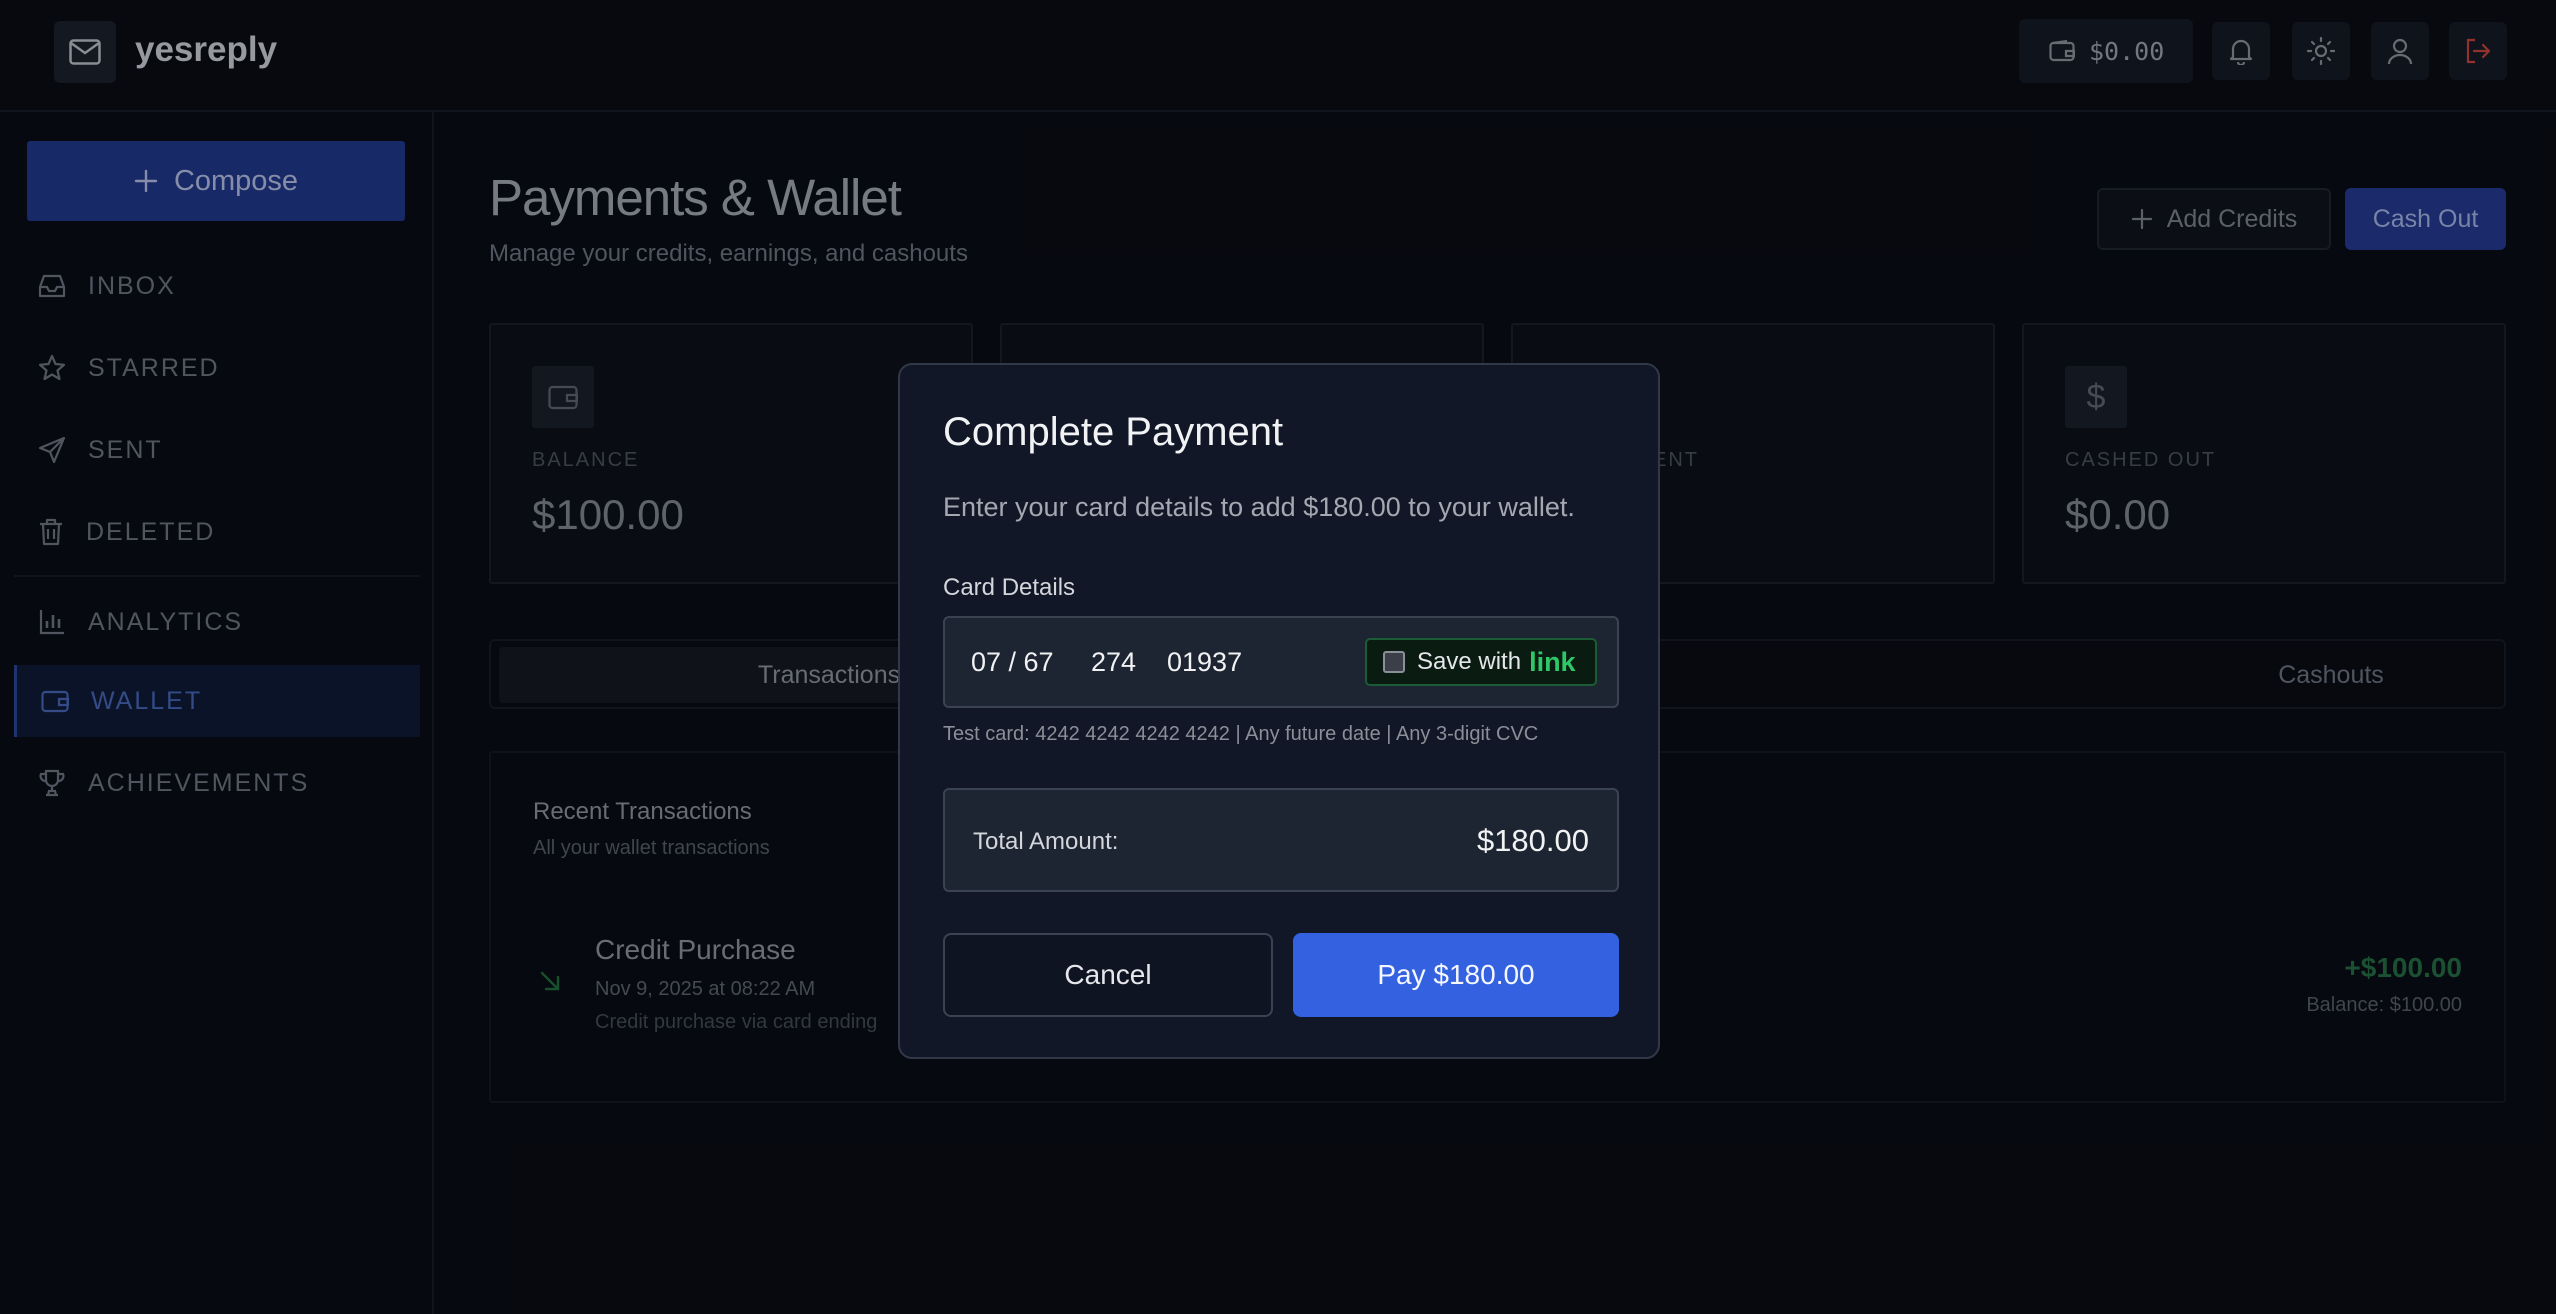 The width and height of the screenshot is (2556, 1314). I want to click on cancel-button: Cancel, so click(1108, 975).